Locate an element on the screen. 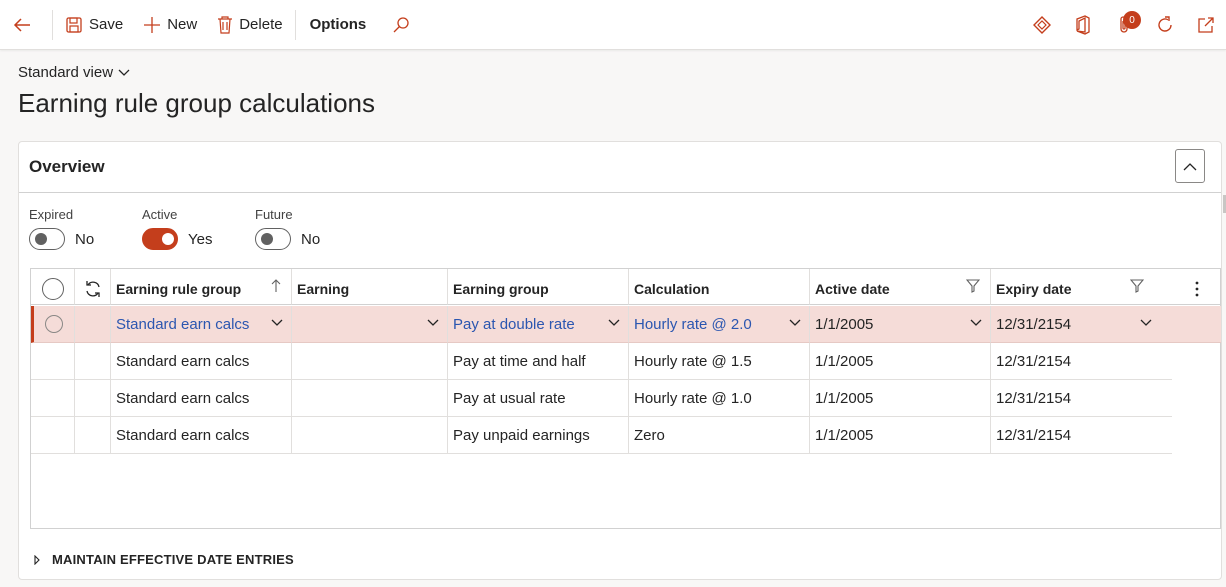 This screenshot has width=1226, height=587. effective-date-entries-section: MAINTAIN EFFECTIVE DATE ENTRIES is located at coordinates (164, 559).